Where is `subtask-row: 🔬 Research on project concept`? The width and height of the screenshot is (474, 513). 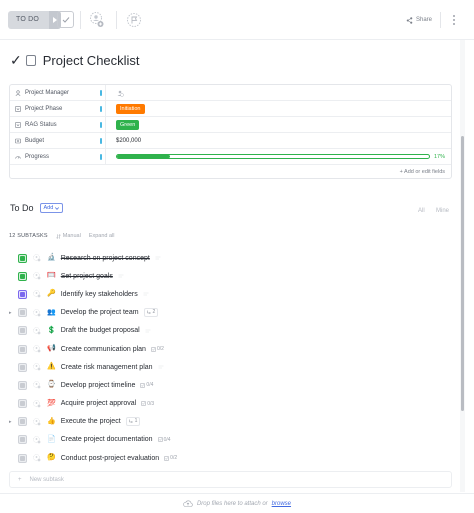
subtask-row: 🔬 Research on project concept is located at coordinates (237, 258).